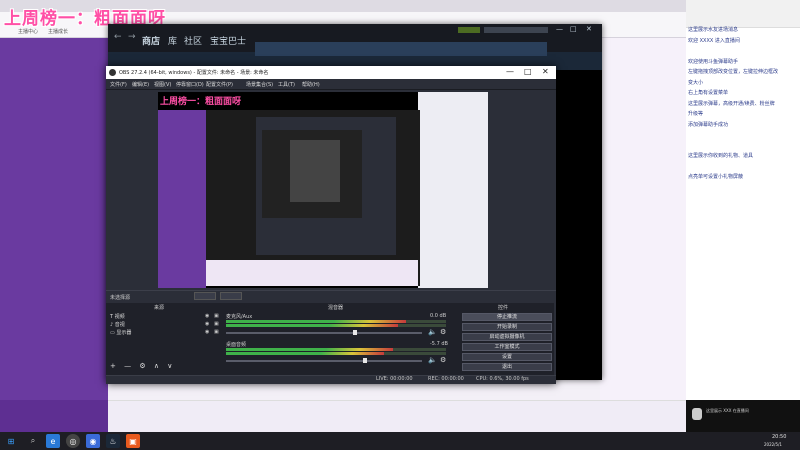 This screenshot has height=450, width=800. I want to click on obs-app-icon: ◎, so click(73, 441).